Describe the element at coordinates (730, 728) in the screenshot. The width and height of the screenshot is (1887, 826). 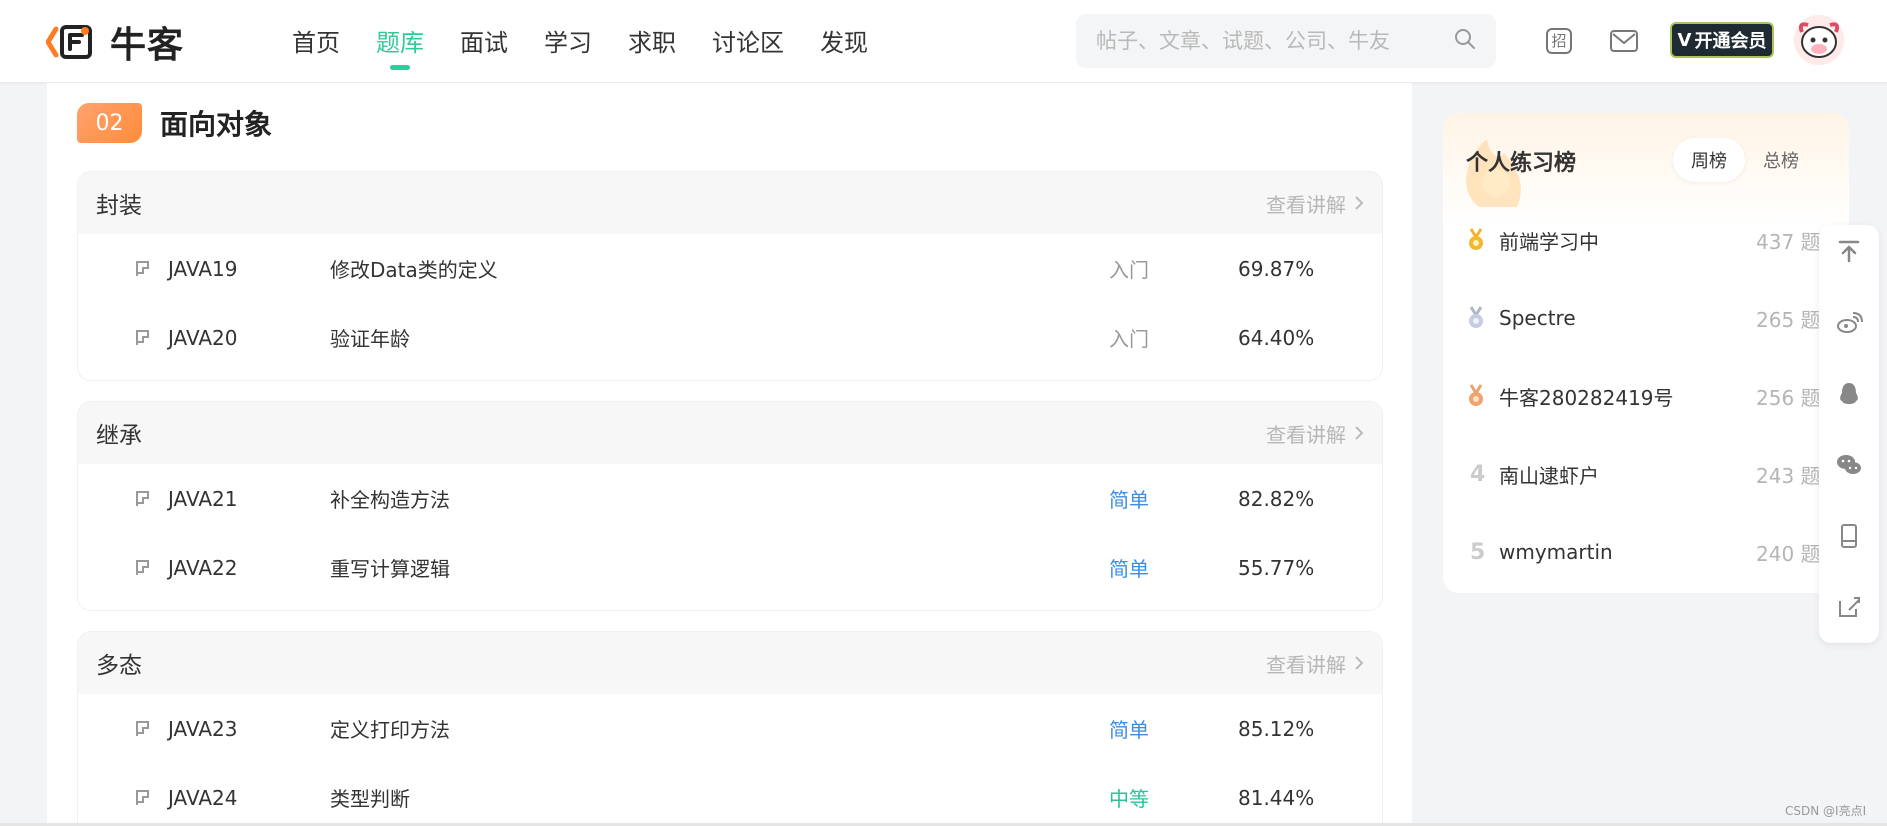
I see `question-row: JAVA23 定义打印方法 简单 85.12%` at that location.